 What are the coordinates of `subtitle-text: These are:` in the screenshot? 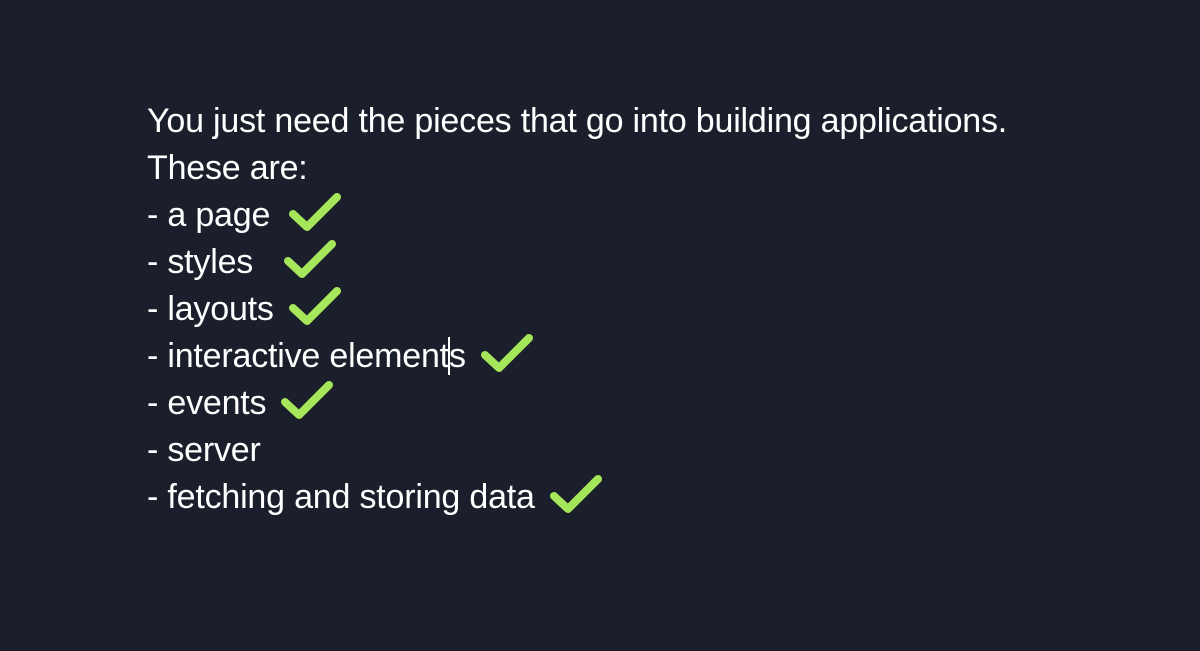 It's located at (227, 168).